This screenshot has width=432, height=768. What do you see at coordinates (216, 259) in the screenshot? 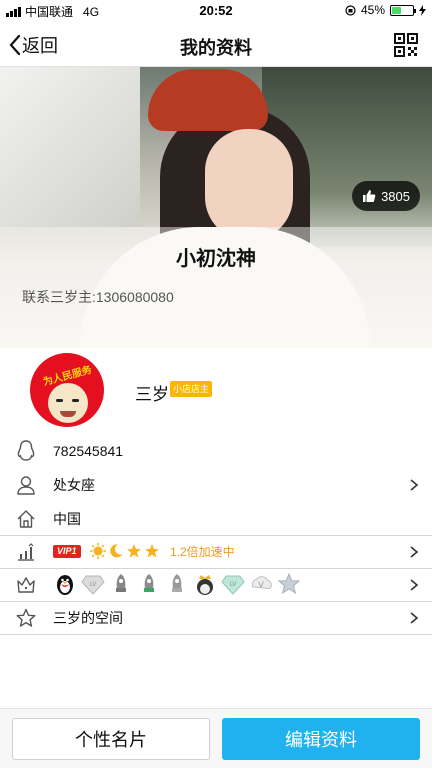
I see `profile-name: 小初沈神` at bounding box center [216, 259].